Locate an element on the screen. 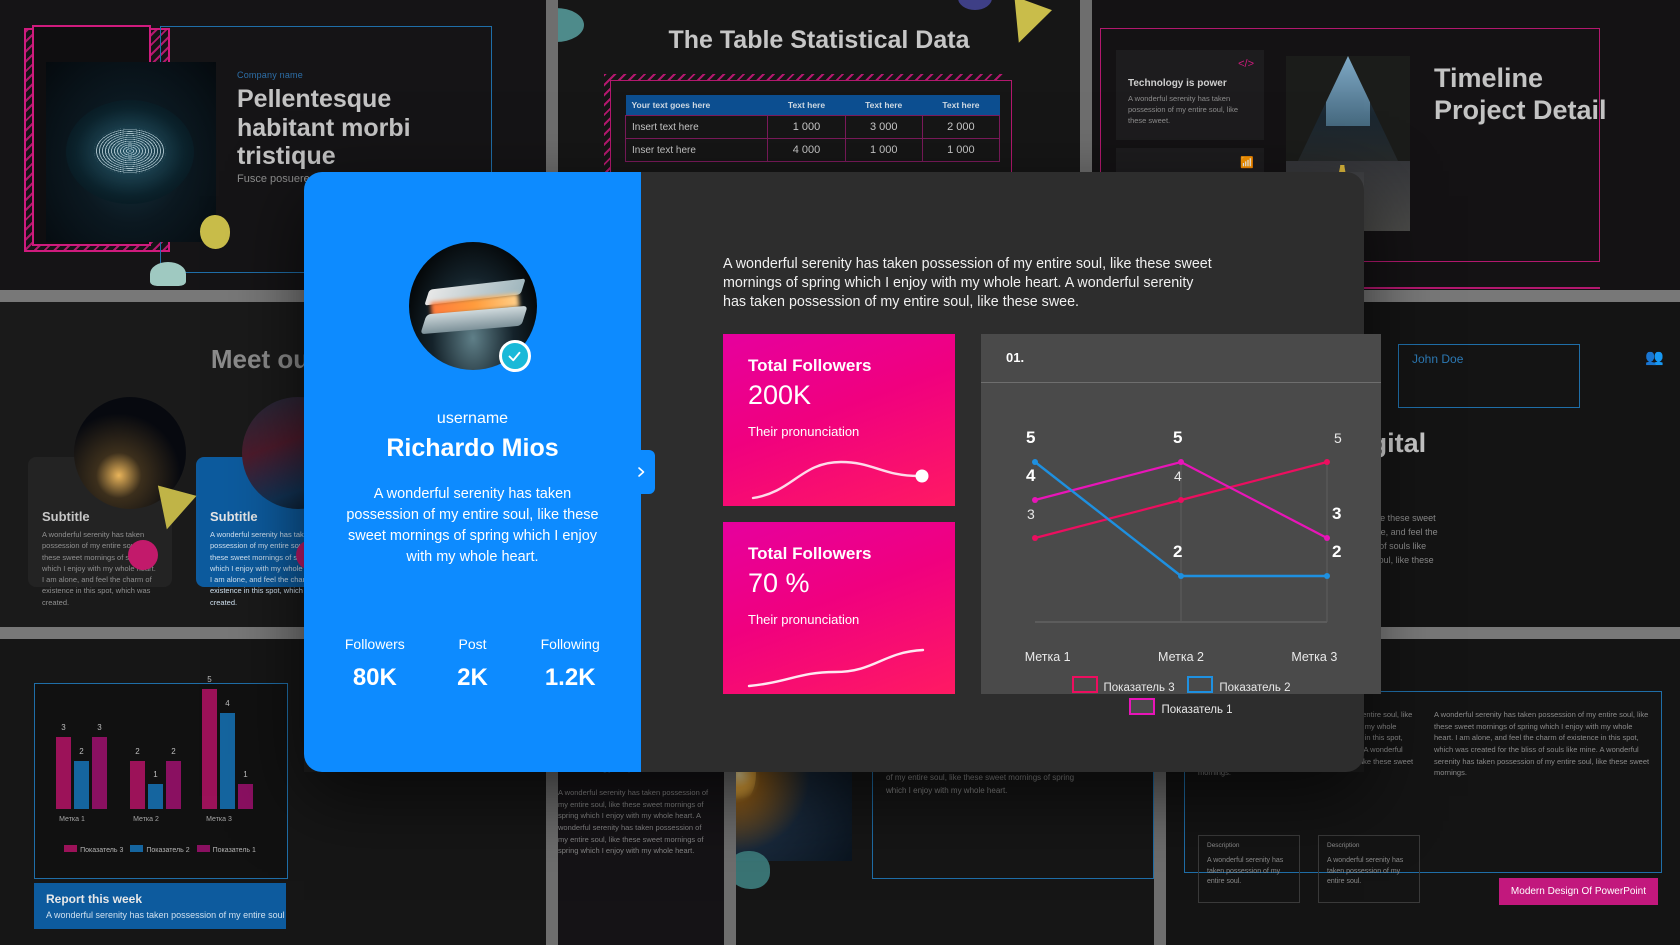  legend-label: Показатель 2 is located at coordinates (168, 850).